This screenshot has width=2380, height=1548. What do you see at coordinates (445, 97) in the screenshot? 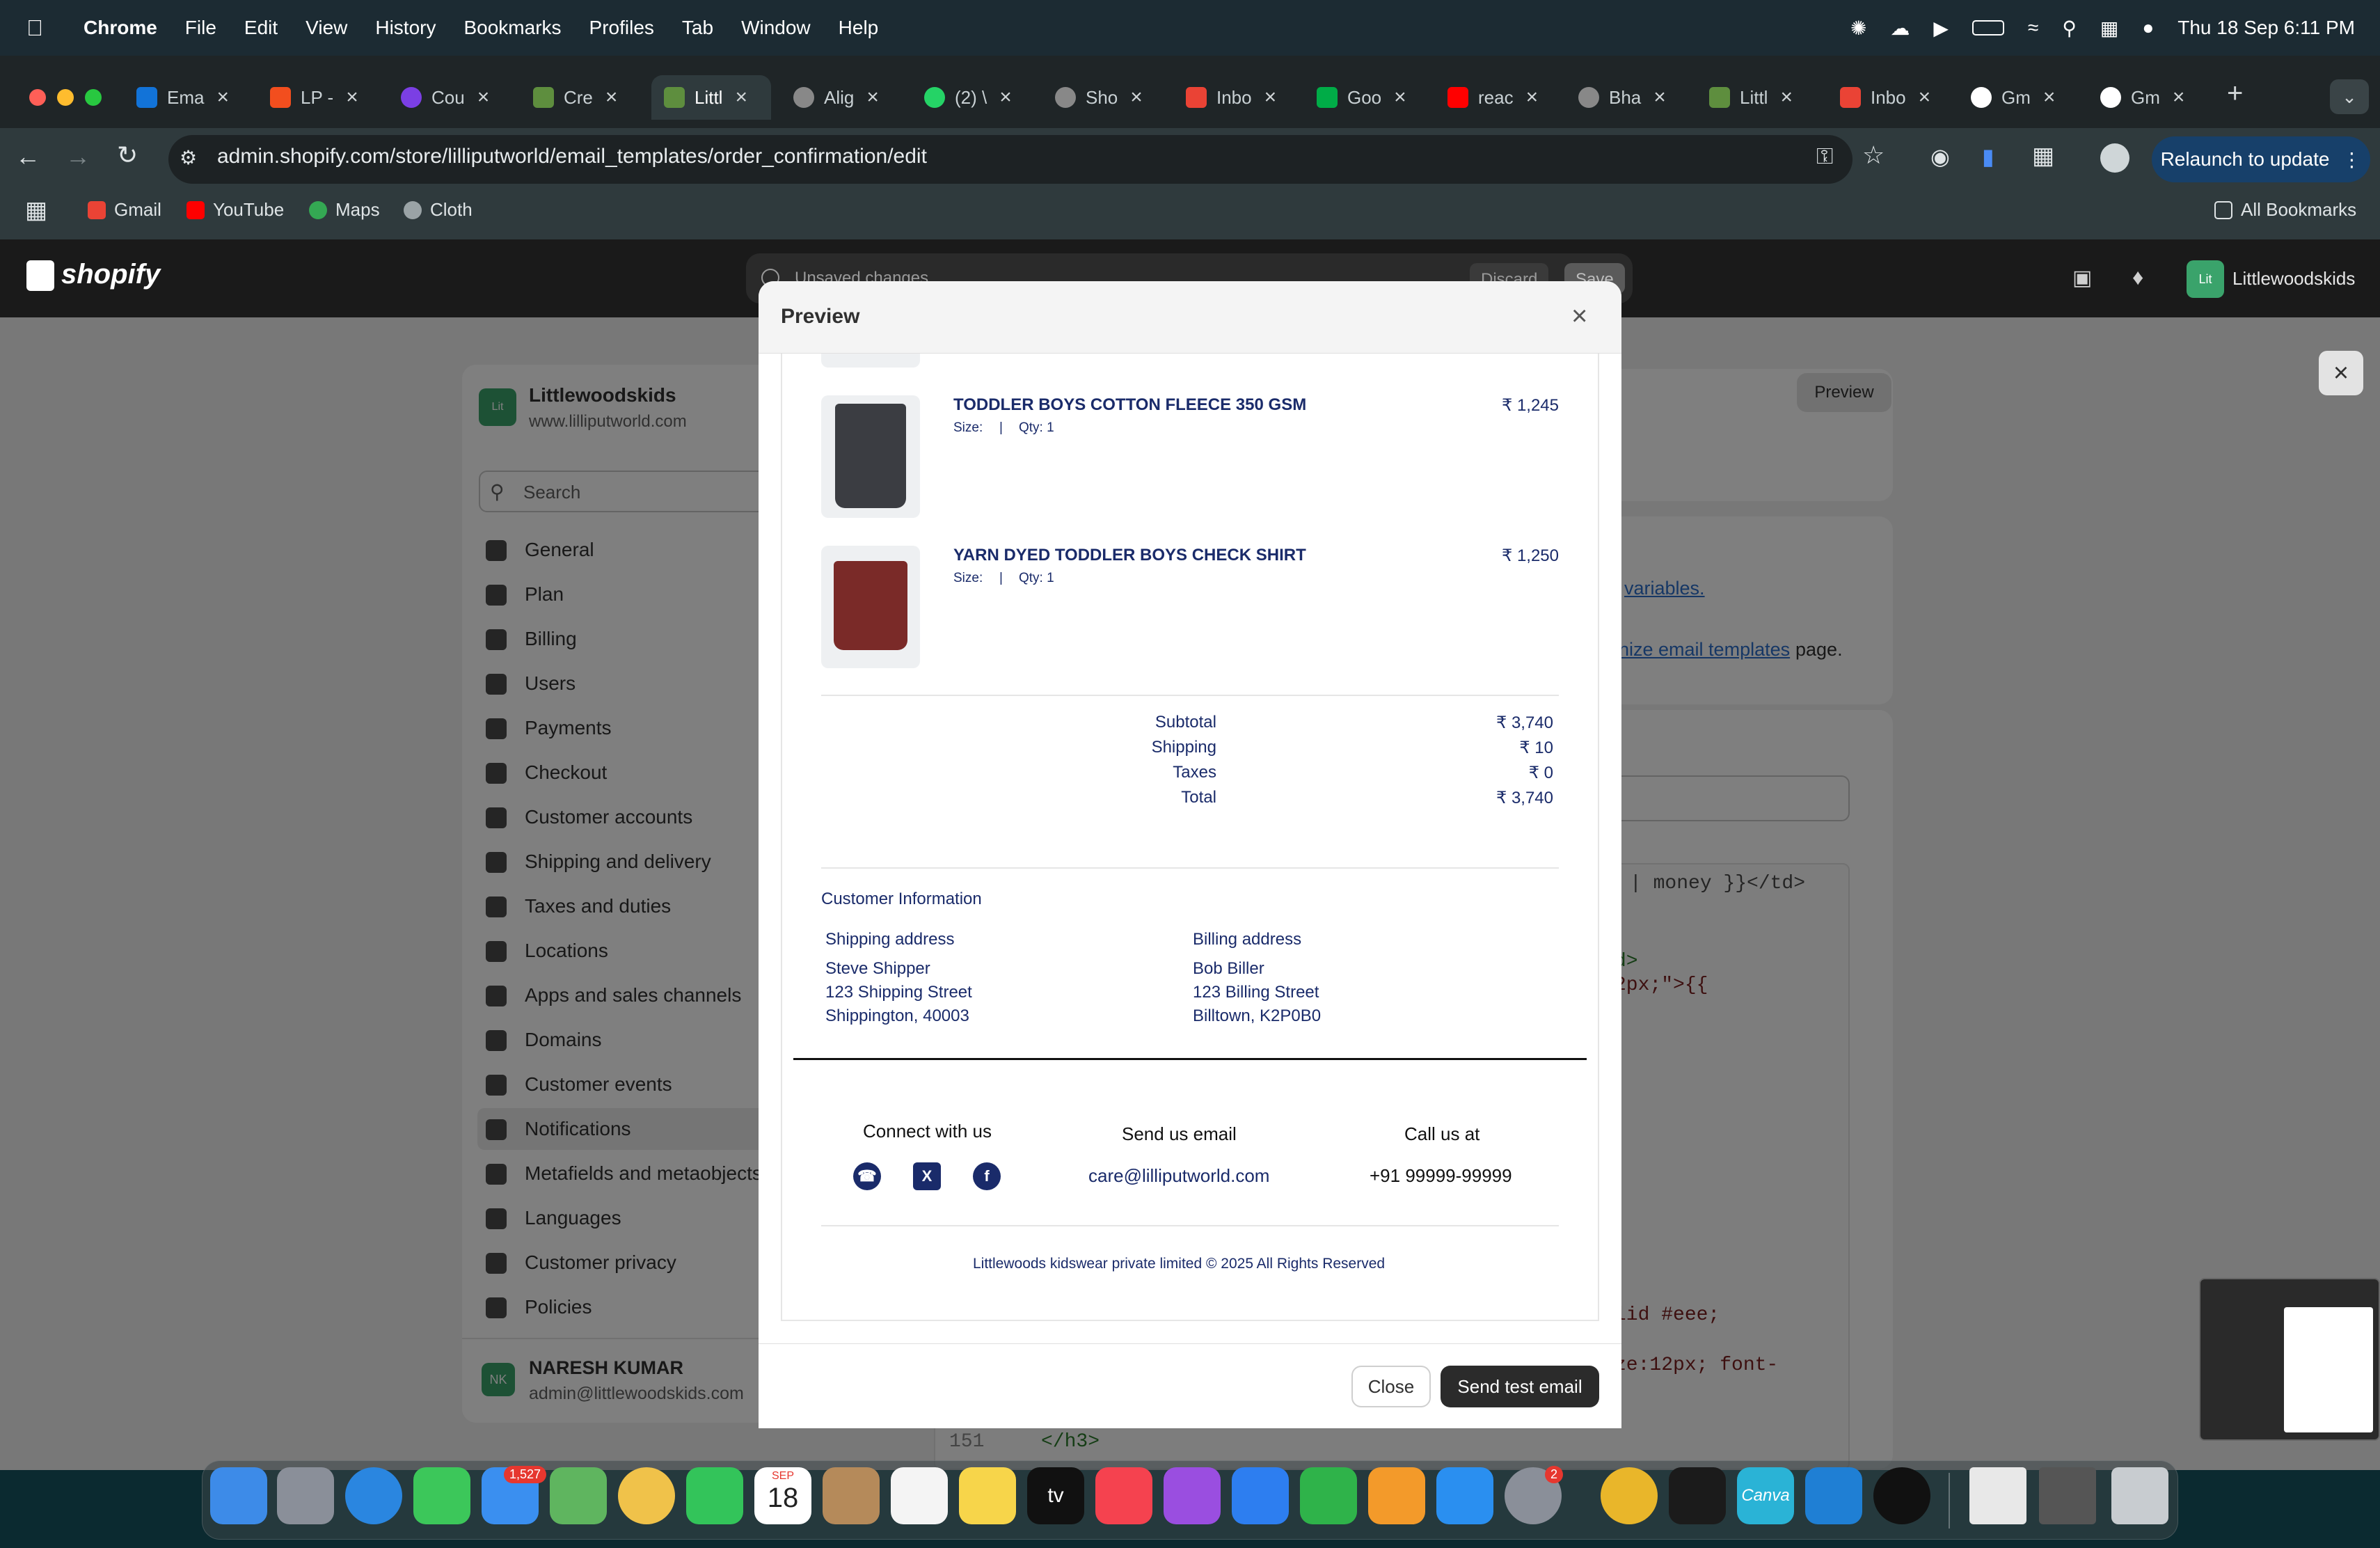
I see `browser-tab: Cou ×` at bounding box center [445, 97].